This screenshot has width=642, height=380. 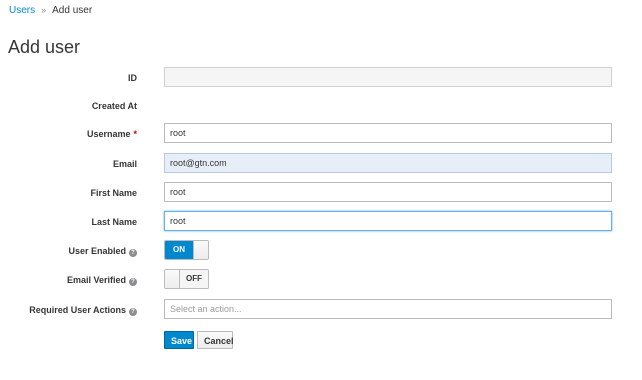 I want to click on email-verified-label-text: Email Verified, so click(x=96, y=280).